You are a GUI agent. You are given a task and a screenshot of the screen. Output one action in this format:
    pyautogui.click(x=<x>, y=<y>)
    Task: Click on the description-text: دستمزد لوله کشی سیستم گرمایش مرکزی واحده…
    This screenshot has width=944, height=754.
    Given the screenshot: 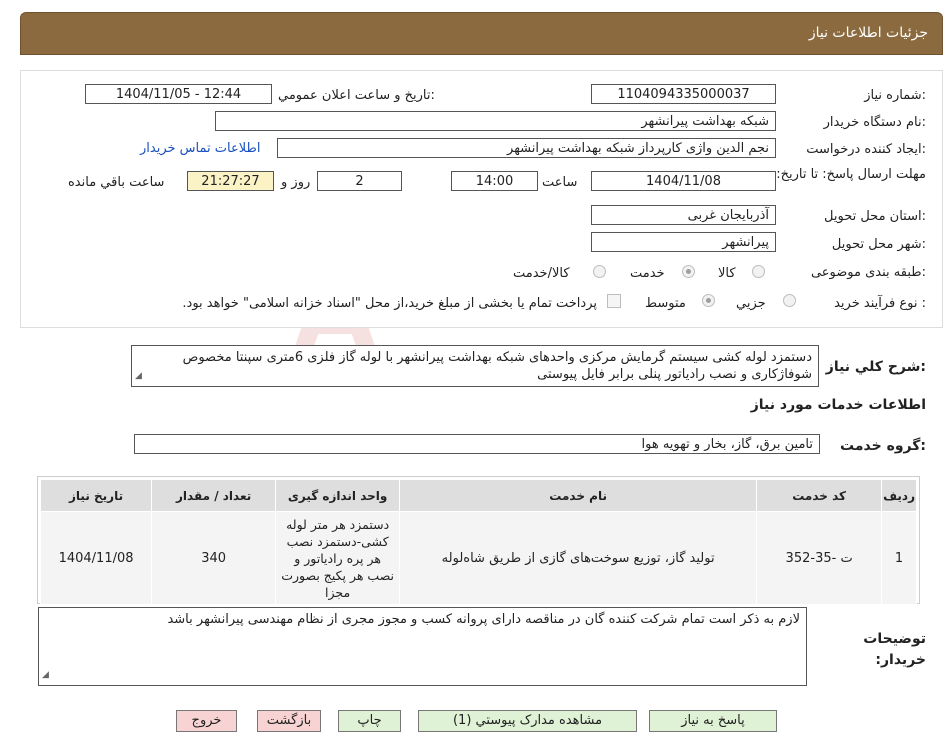 What is the action you would take?
    pyautogui.click(x=497, y=366)
    